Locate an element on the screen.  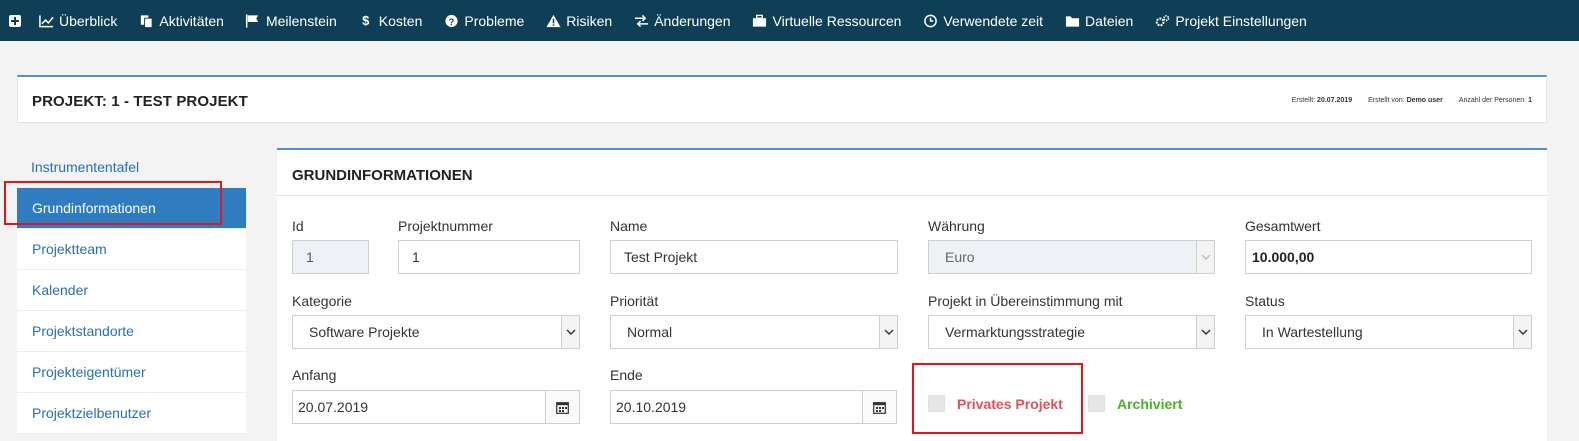
sidebar-item-label: Instrumententafel is located at coordinates (85, 167).